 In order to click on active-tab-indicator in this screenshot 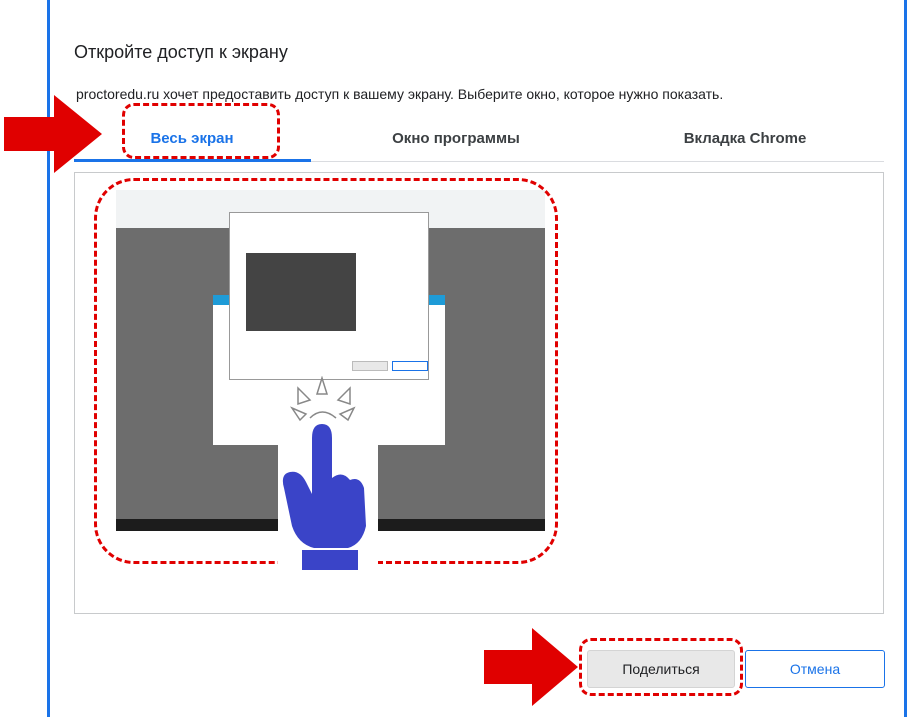, I will do `click(192, 160)`.